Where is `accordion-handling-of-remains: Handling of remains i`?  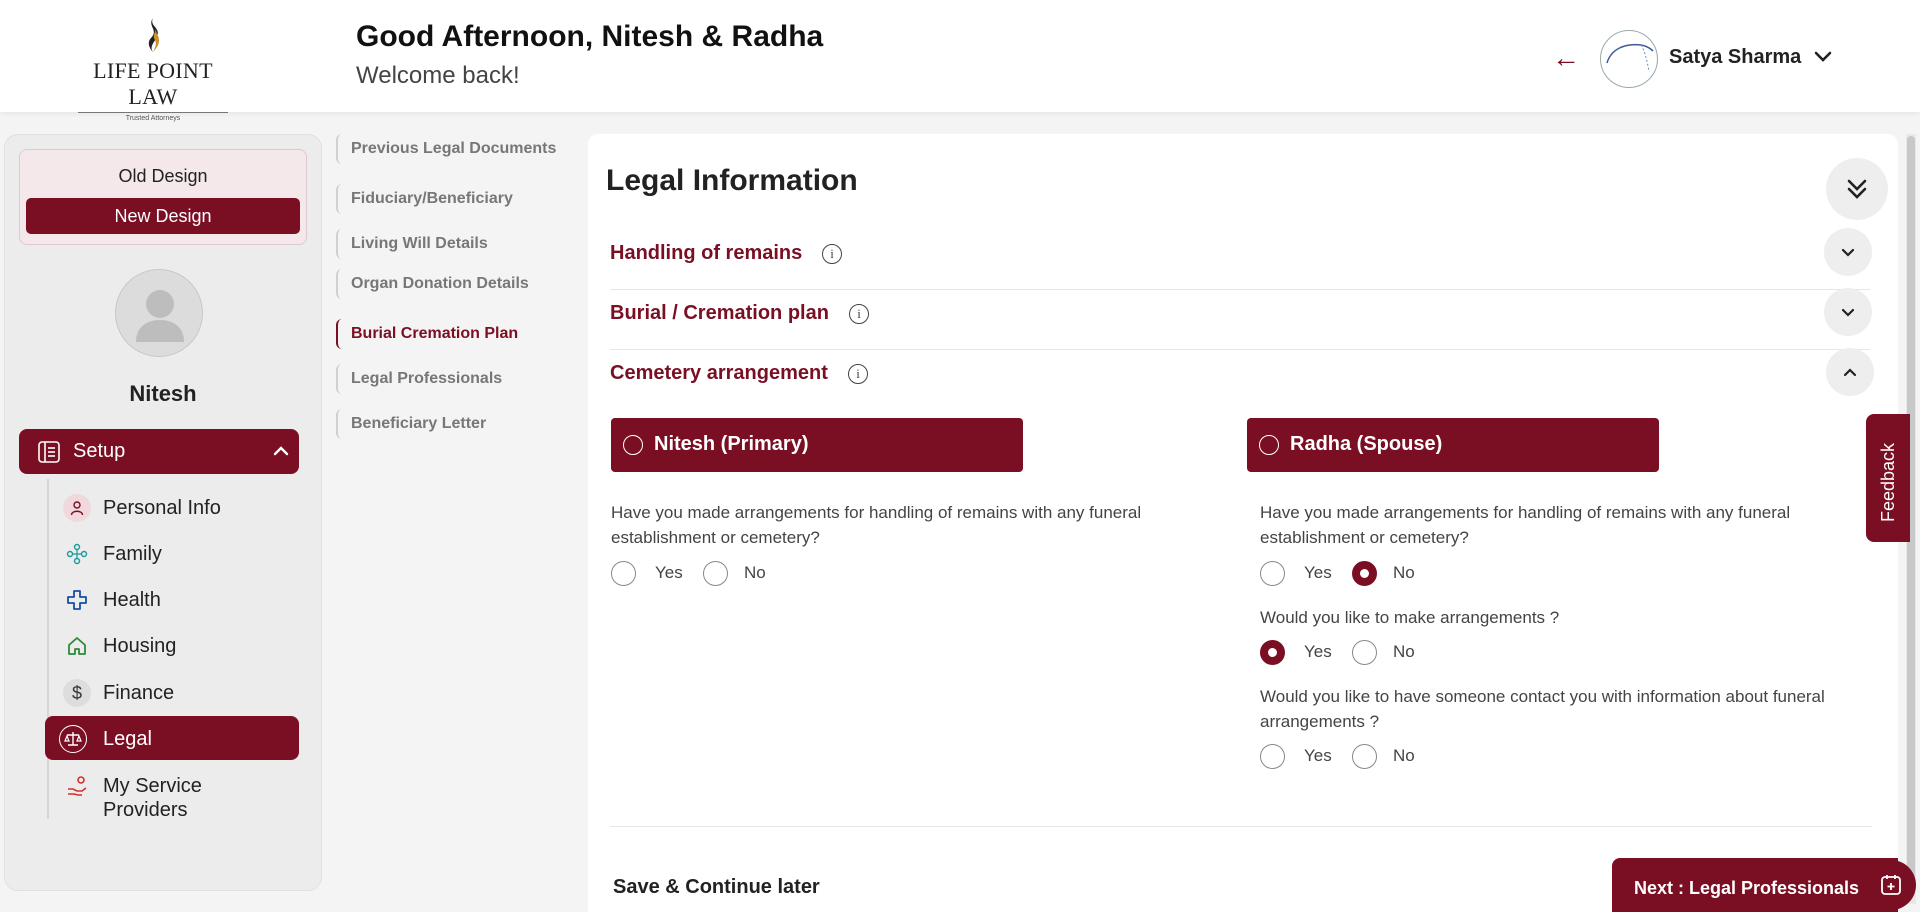
accordion-handling-of-remains: Handling of remains i is located at coordinates (1241, 259).